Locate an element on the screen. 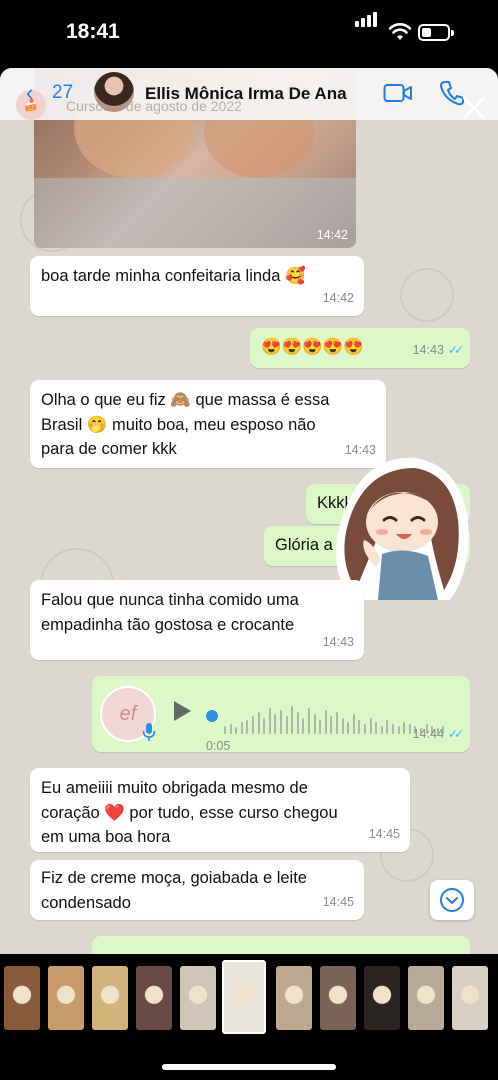  scroll-down-icon is located at coordinates (452, 900).